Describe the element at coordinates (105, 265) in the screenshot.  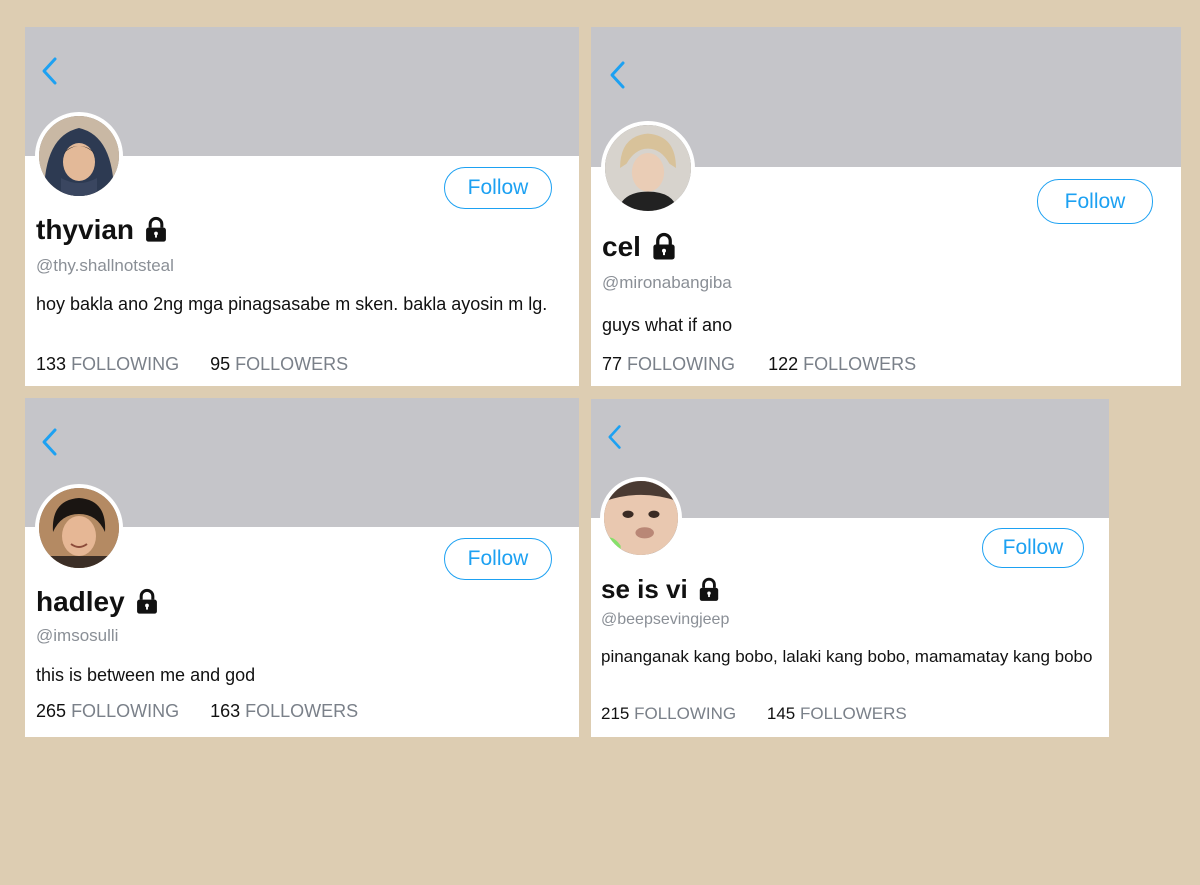
I see `profile-handle: @thy.shallnotsteal` at that location.